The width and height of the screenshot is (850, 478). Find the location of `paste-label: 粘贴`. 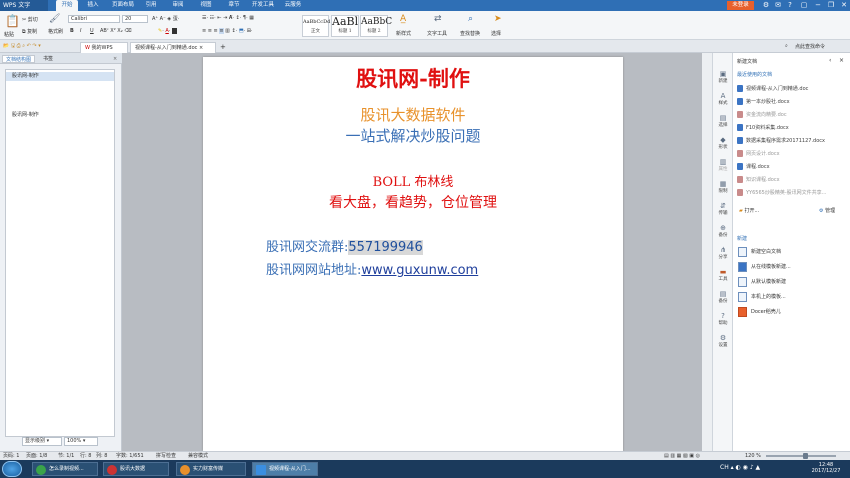

paste-label: 粘贴 is located at coordinates (9, 34).